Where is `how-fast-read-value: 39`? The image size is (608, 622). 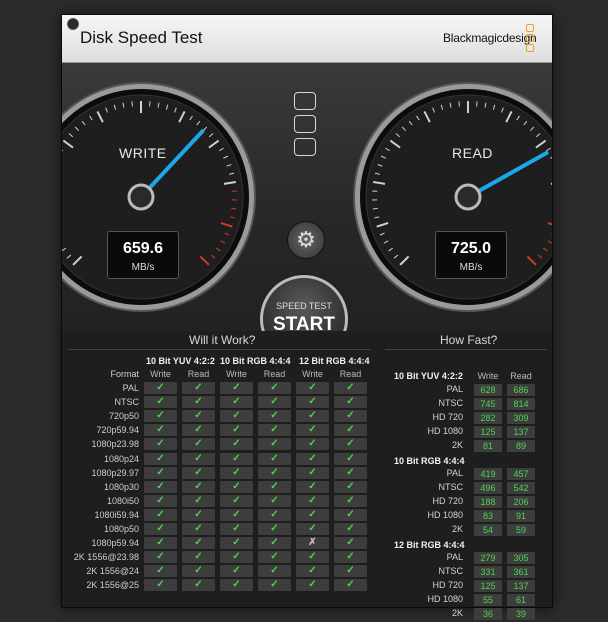
how-fast-read-value: 39 is located at coordinates (521, 614).